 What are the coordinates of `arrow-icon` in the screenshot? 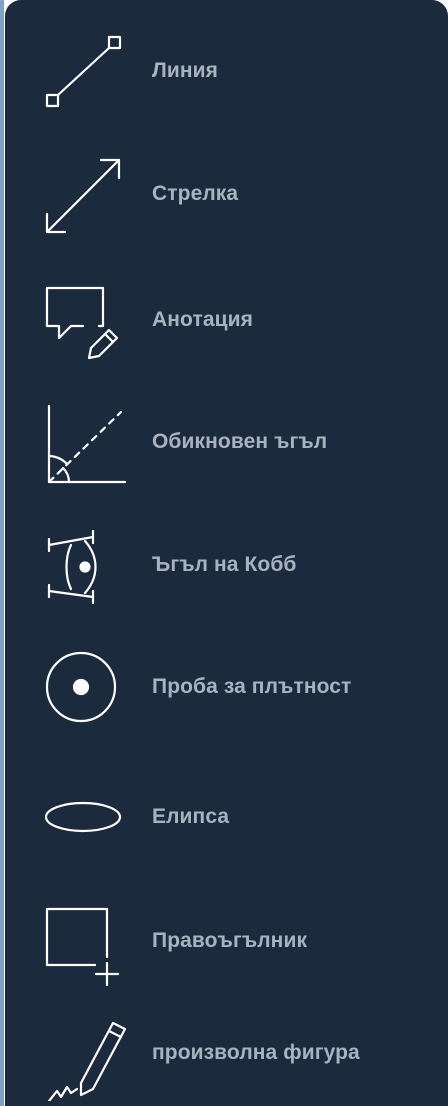 It's located at (81, 194).